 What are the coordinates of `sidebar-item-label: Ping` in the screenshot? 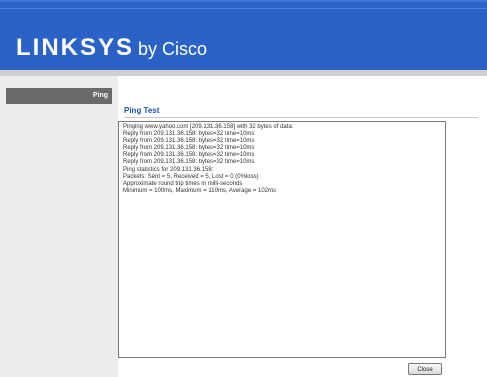 It's located at (100, 95).